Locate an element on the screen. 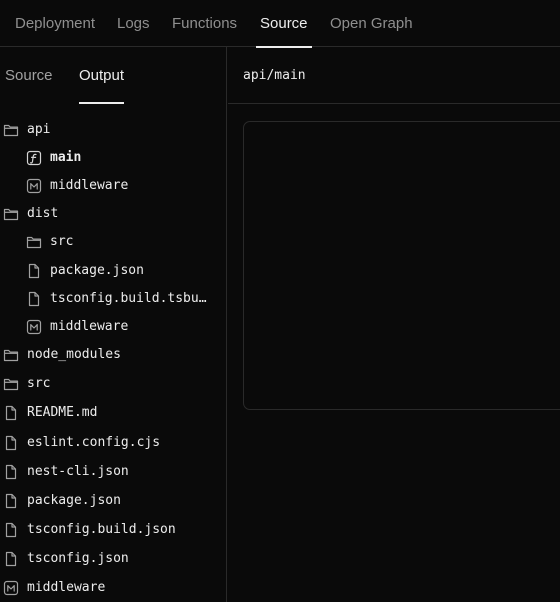 Image resolution: width=560 pixels, height=602 pixels. sidebar-tabs: Source Output is located at coordinates (113, 75).